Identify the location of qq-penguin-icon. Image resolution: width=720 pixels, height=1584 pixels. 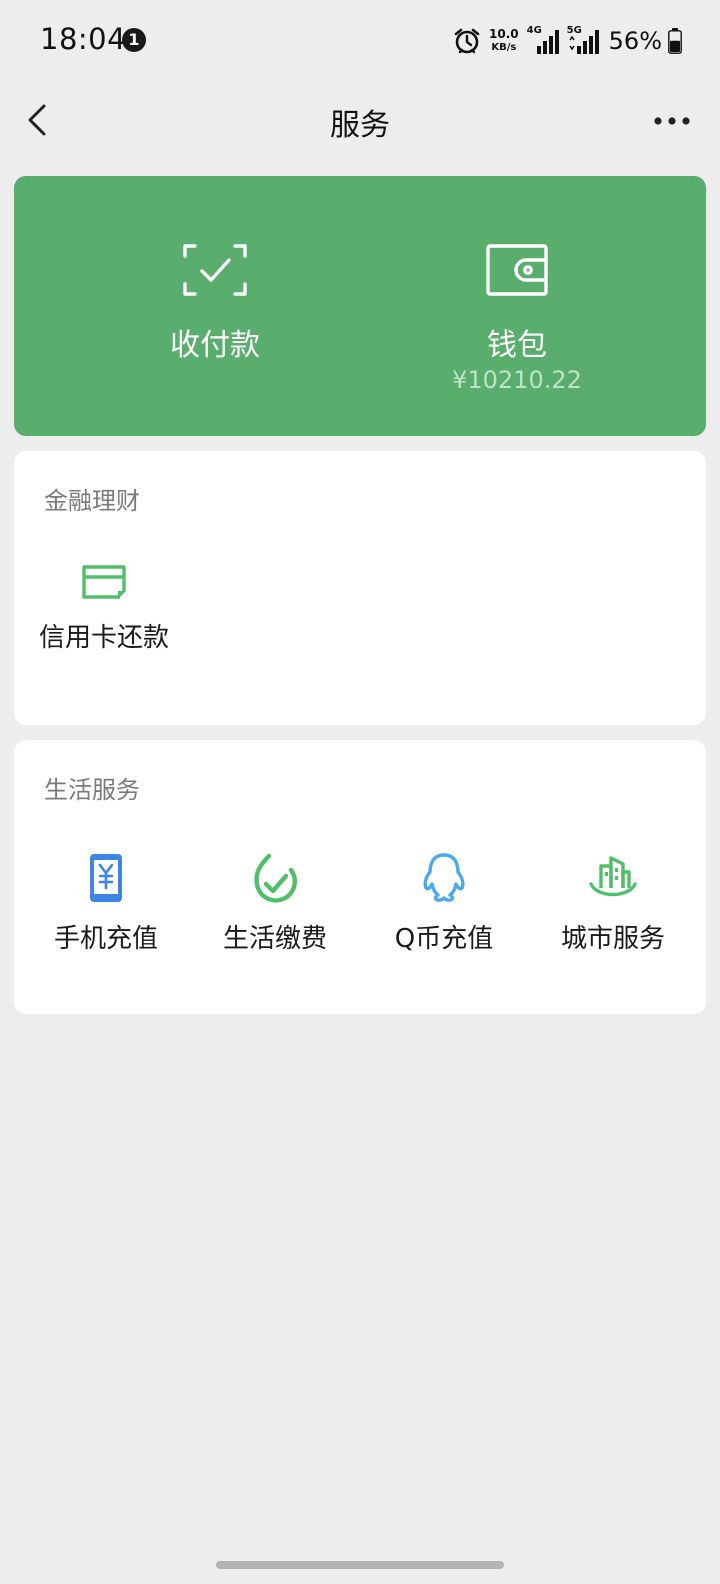
(444, 877).